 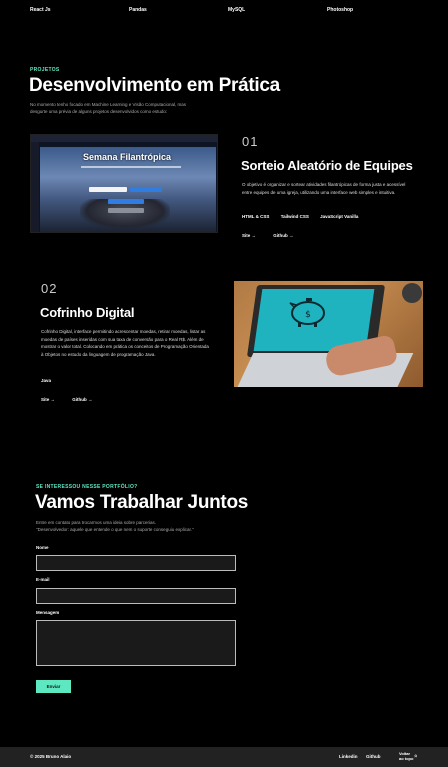 What do you see at coordinates (328, 334) in the screenshot?
I see `project-2-photo: $` at bounding box center [328, 334].